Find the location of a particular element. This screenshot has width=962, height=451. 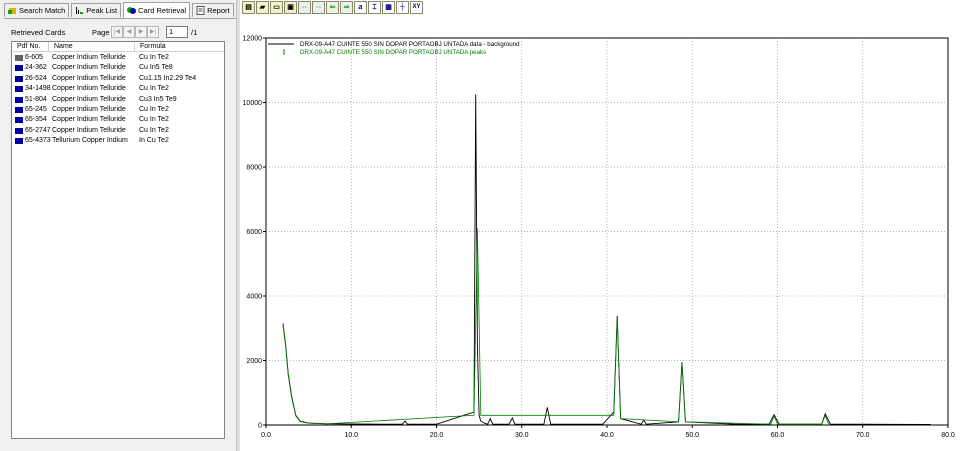

tab-report-label: Report is located at coordinates (218, 10).